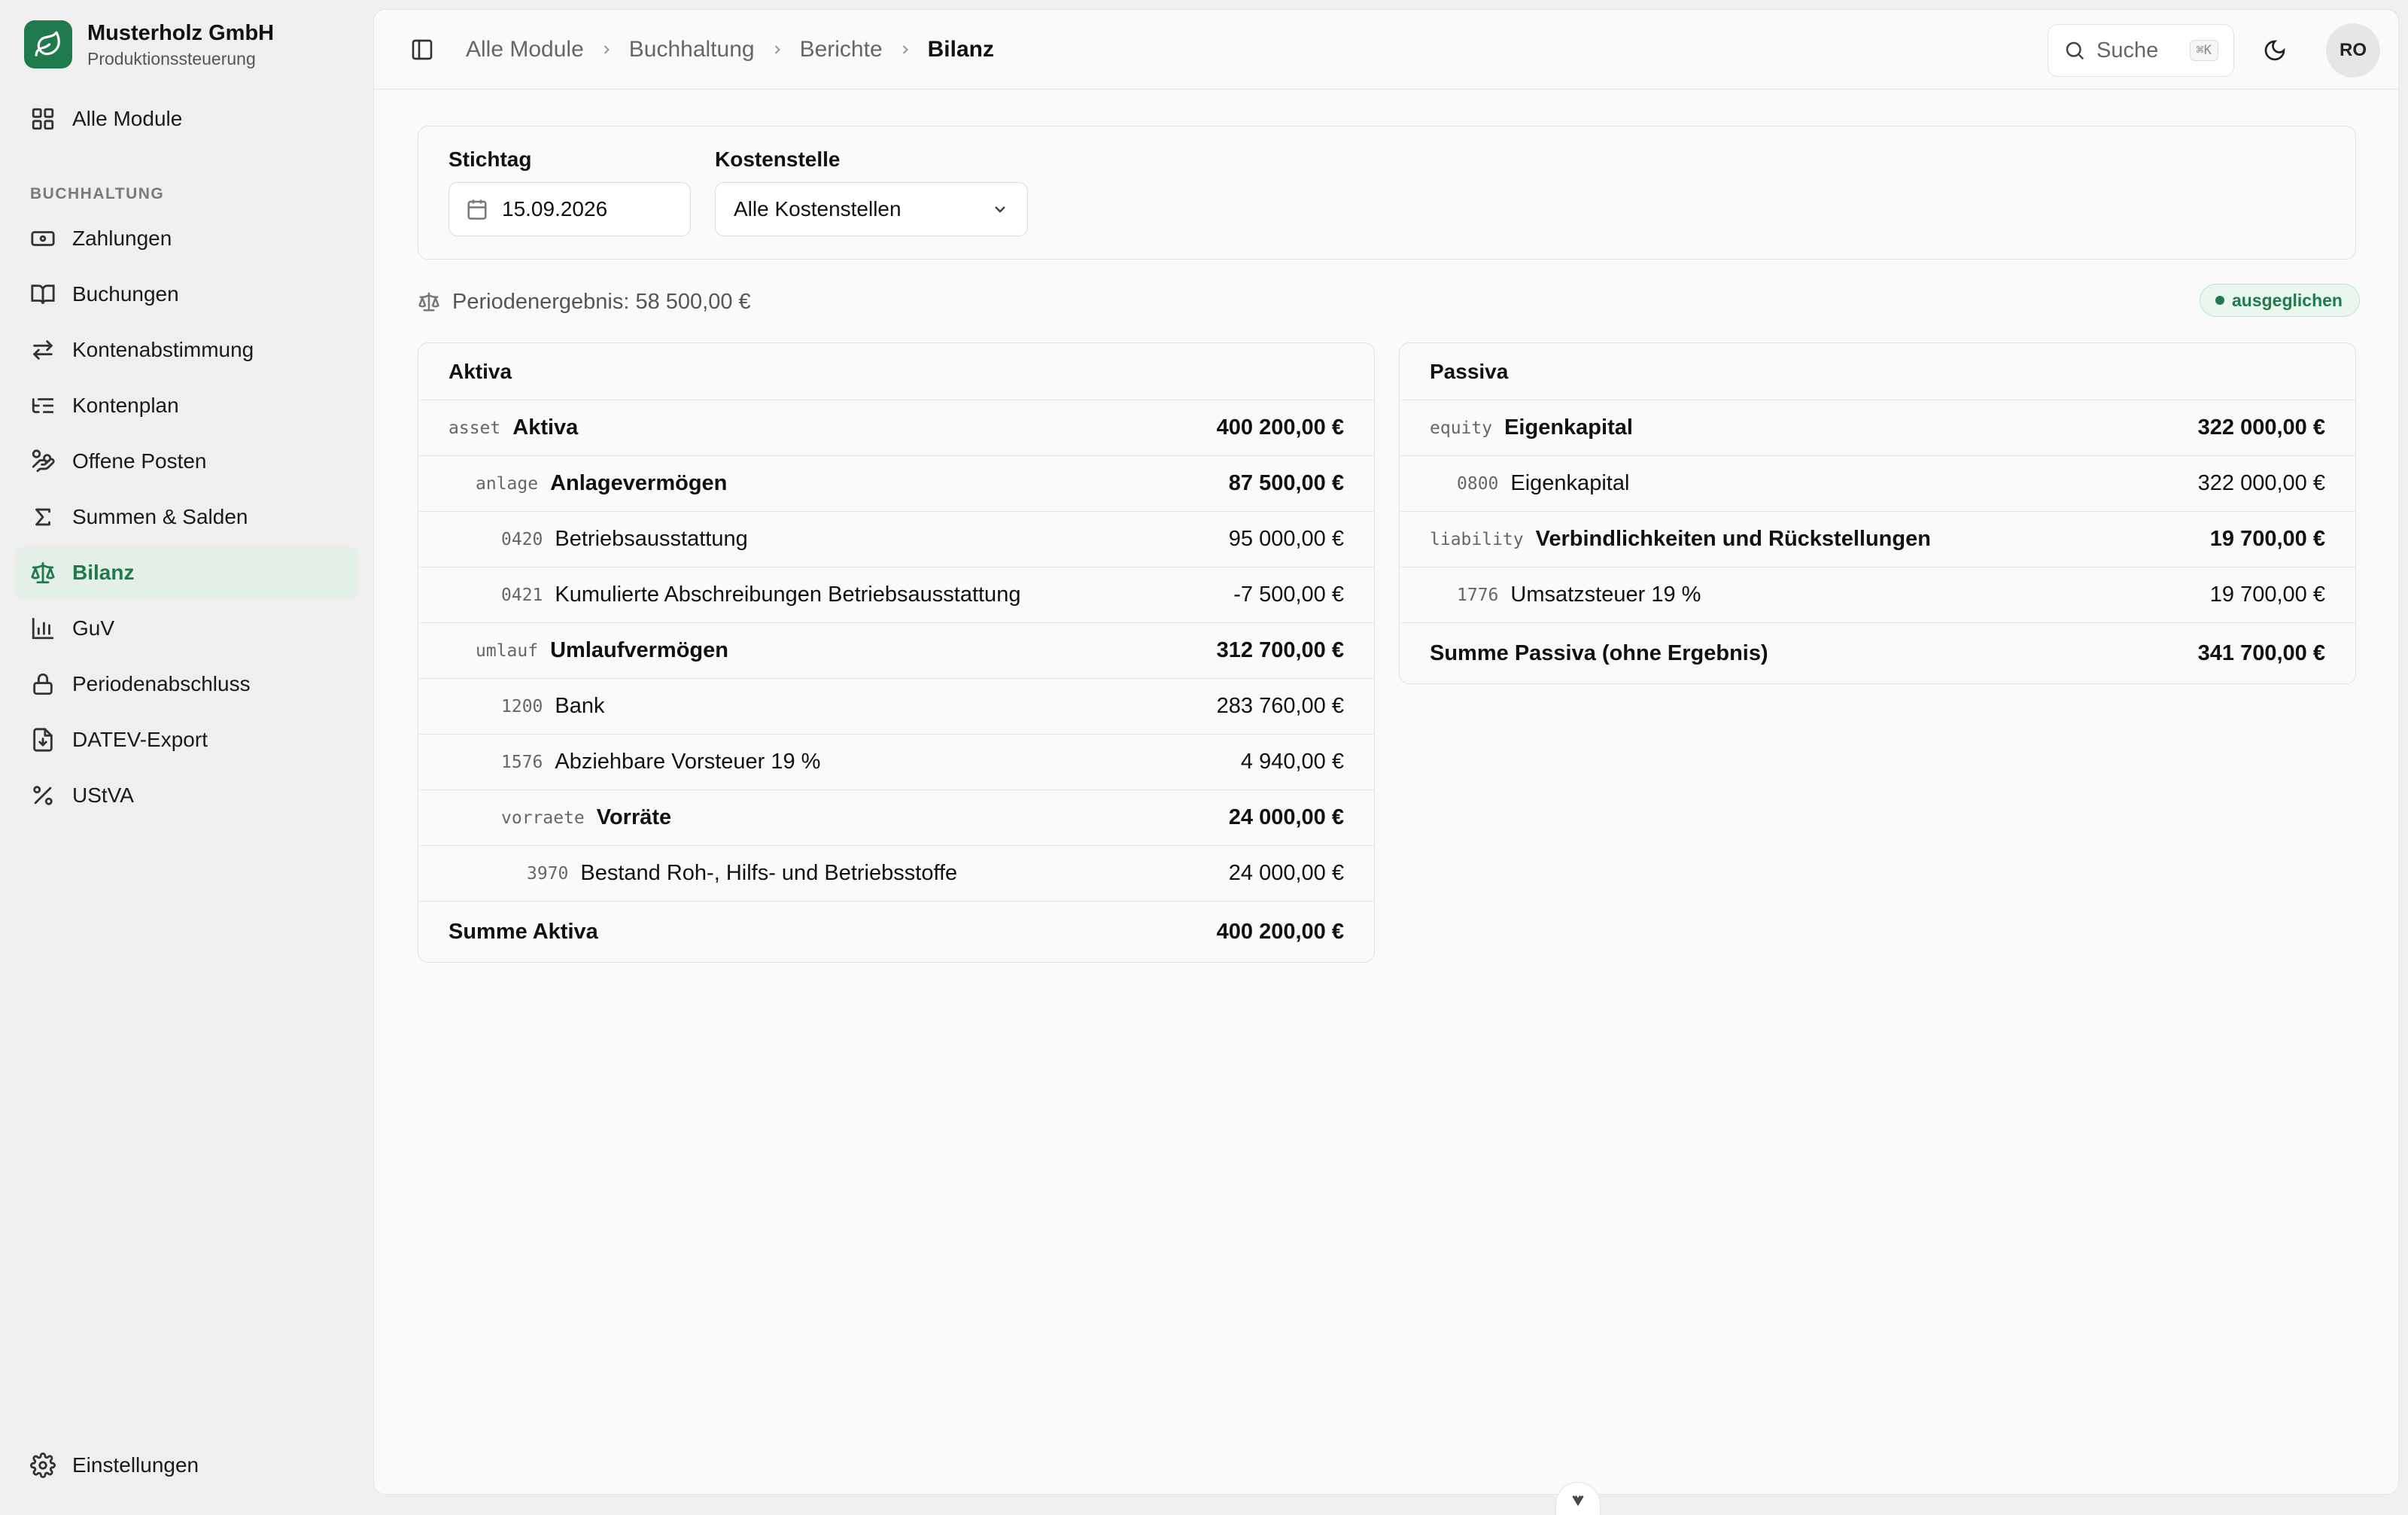 This screenshot has height=1515, width=2408. Describe the element at coordinates (555, 209) in the screenshot. I see `date-value: 15.09.2026` at that location.